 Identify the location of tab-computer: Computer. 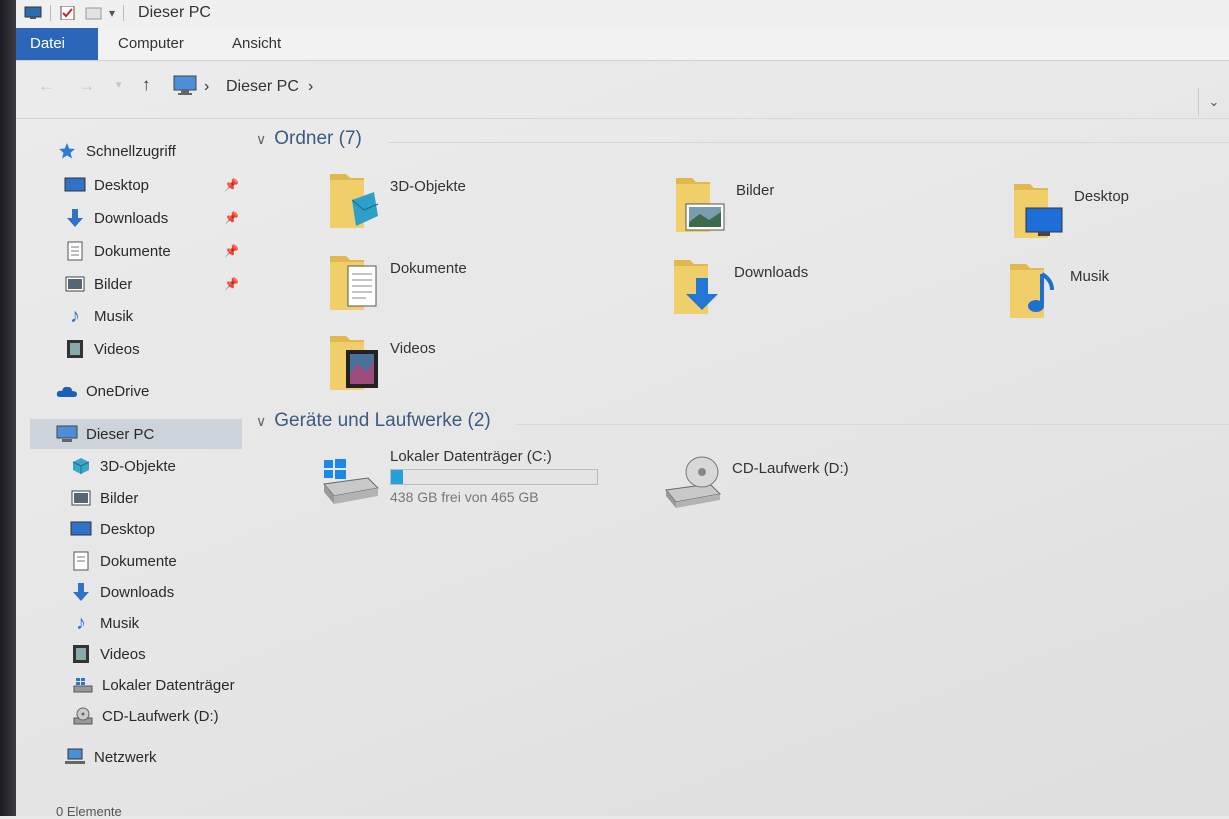
(151, 44).